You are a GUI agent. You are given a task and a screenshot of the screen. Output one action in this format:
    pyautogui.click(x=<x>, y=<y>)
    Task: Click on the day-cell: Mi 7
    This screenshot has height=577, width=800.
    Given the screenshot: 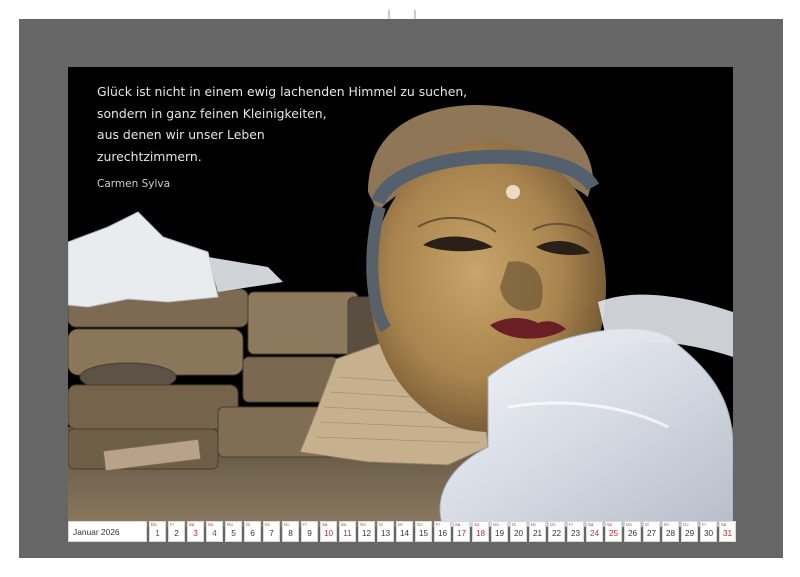 What is the action you would take?
    pyautogui.click(x=271, y=531)
    